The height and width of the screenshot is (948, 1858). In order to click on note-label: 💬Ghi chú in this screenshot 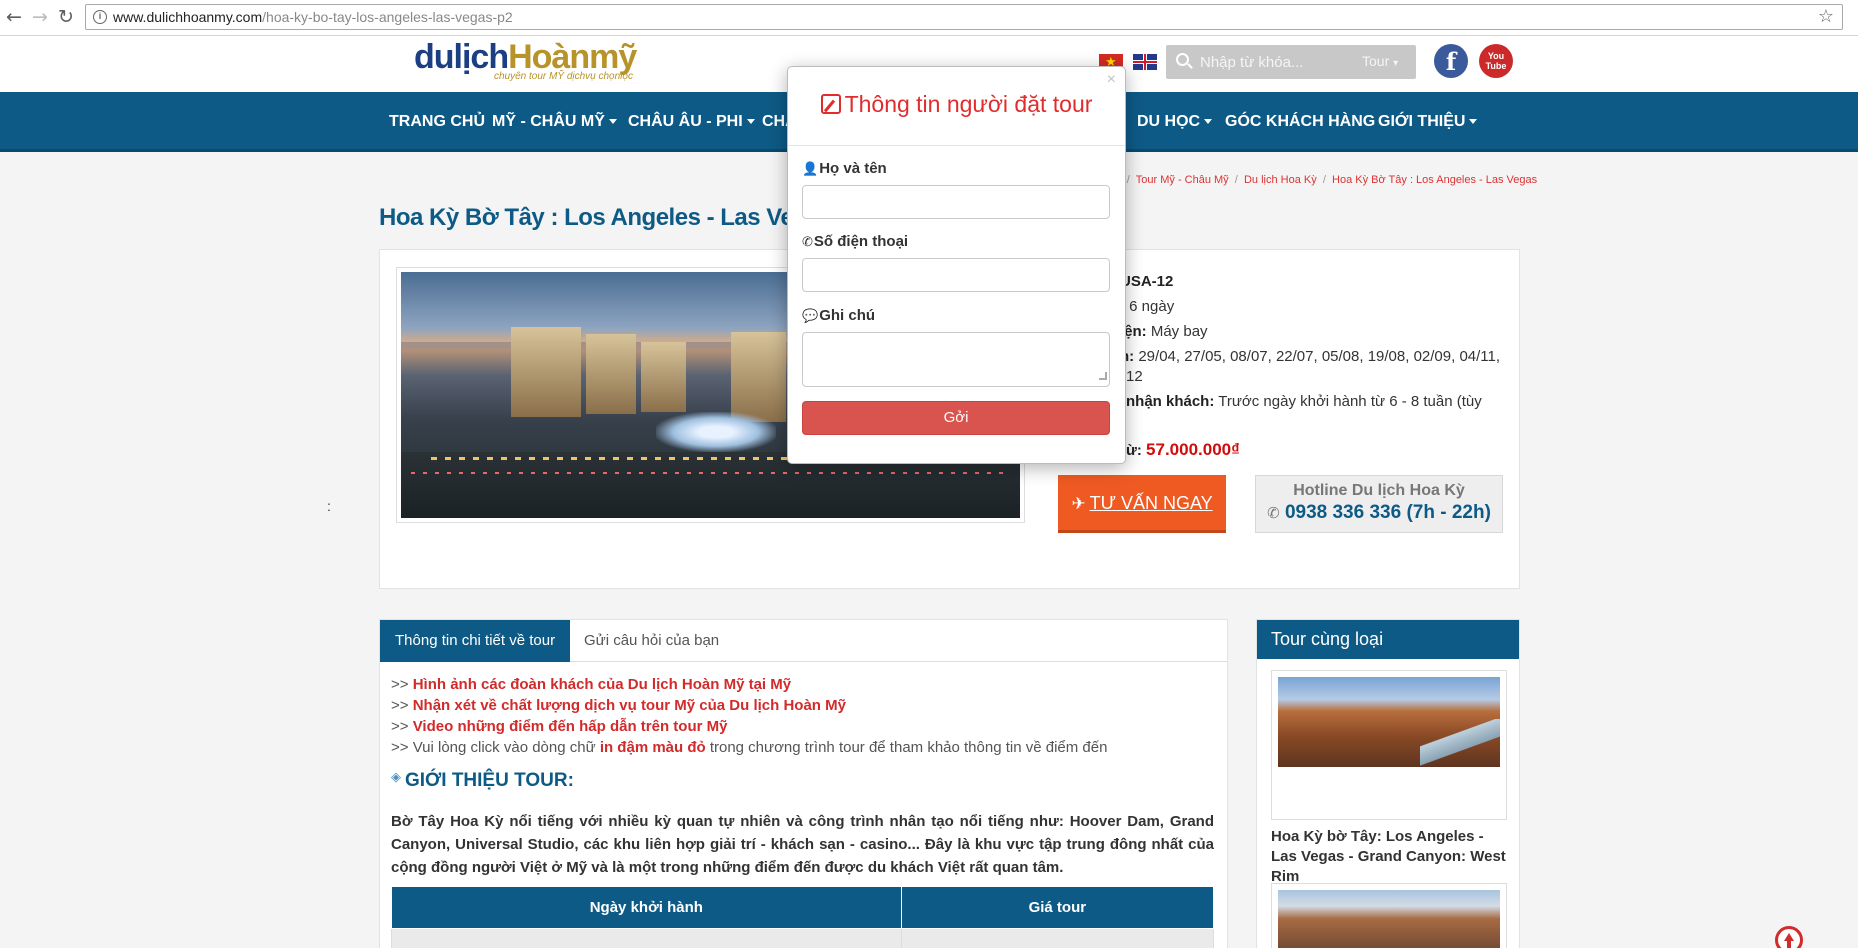, I will do `click(839, 315)`.